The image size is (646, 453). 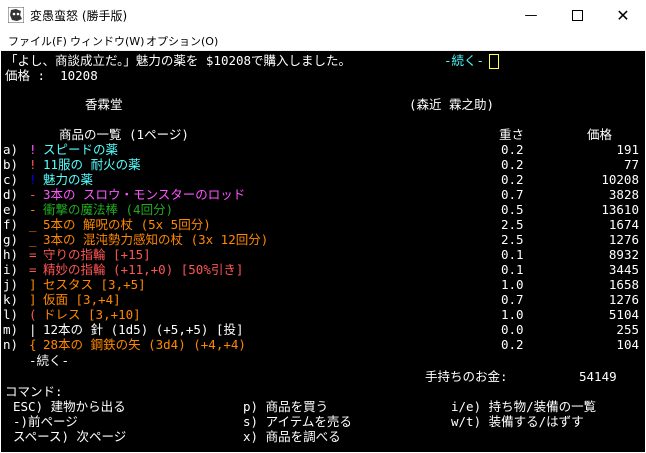 I want to click on close-icon: ✕, so click(x=623, y=15).